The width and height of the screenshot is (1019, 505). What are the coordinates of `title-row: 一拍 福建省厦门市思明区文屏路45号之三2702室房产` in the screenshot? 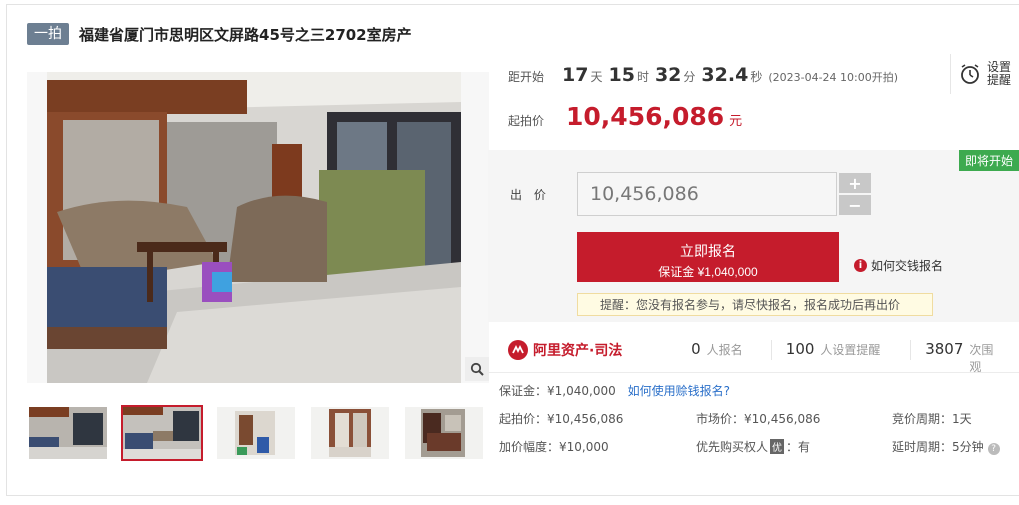 It's located at (219, 34).